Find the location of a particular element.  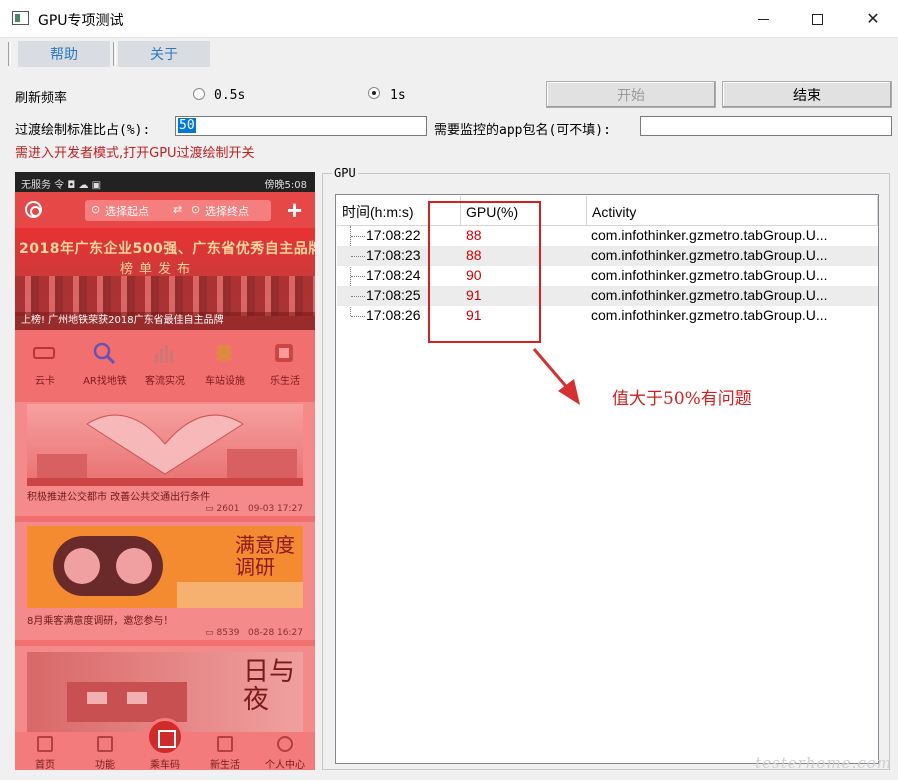

phone-header: ⊙ 选择起点 ⇄ ⊙ 选择终点 + is located at coordinates (165, 210).